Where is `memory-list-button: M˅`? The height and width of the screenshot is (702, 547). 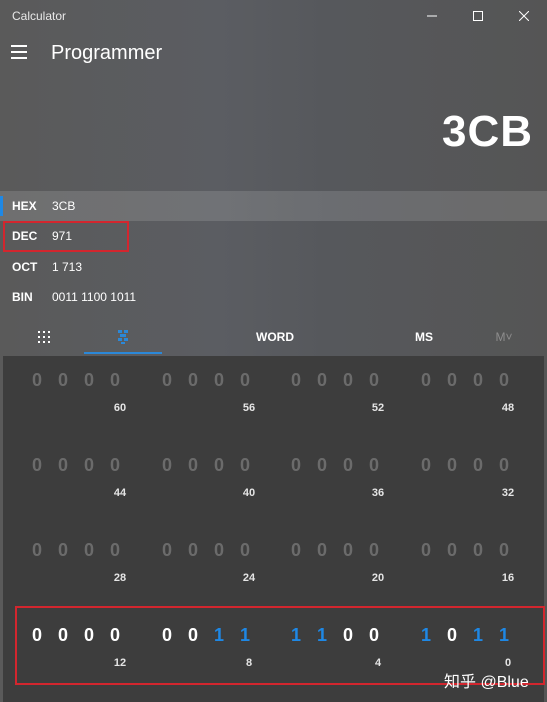
memory-list-button: M˅ is located at coordinates (504, 337).